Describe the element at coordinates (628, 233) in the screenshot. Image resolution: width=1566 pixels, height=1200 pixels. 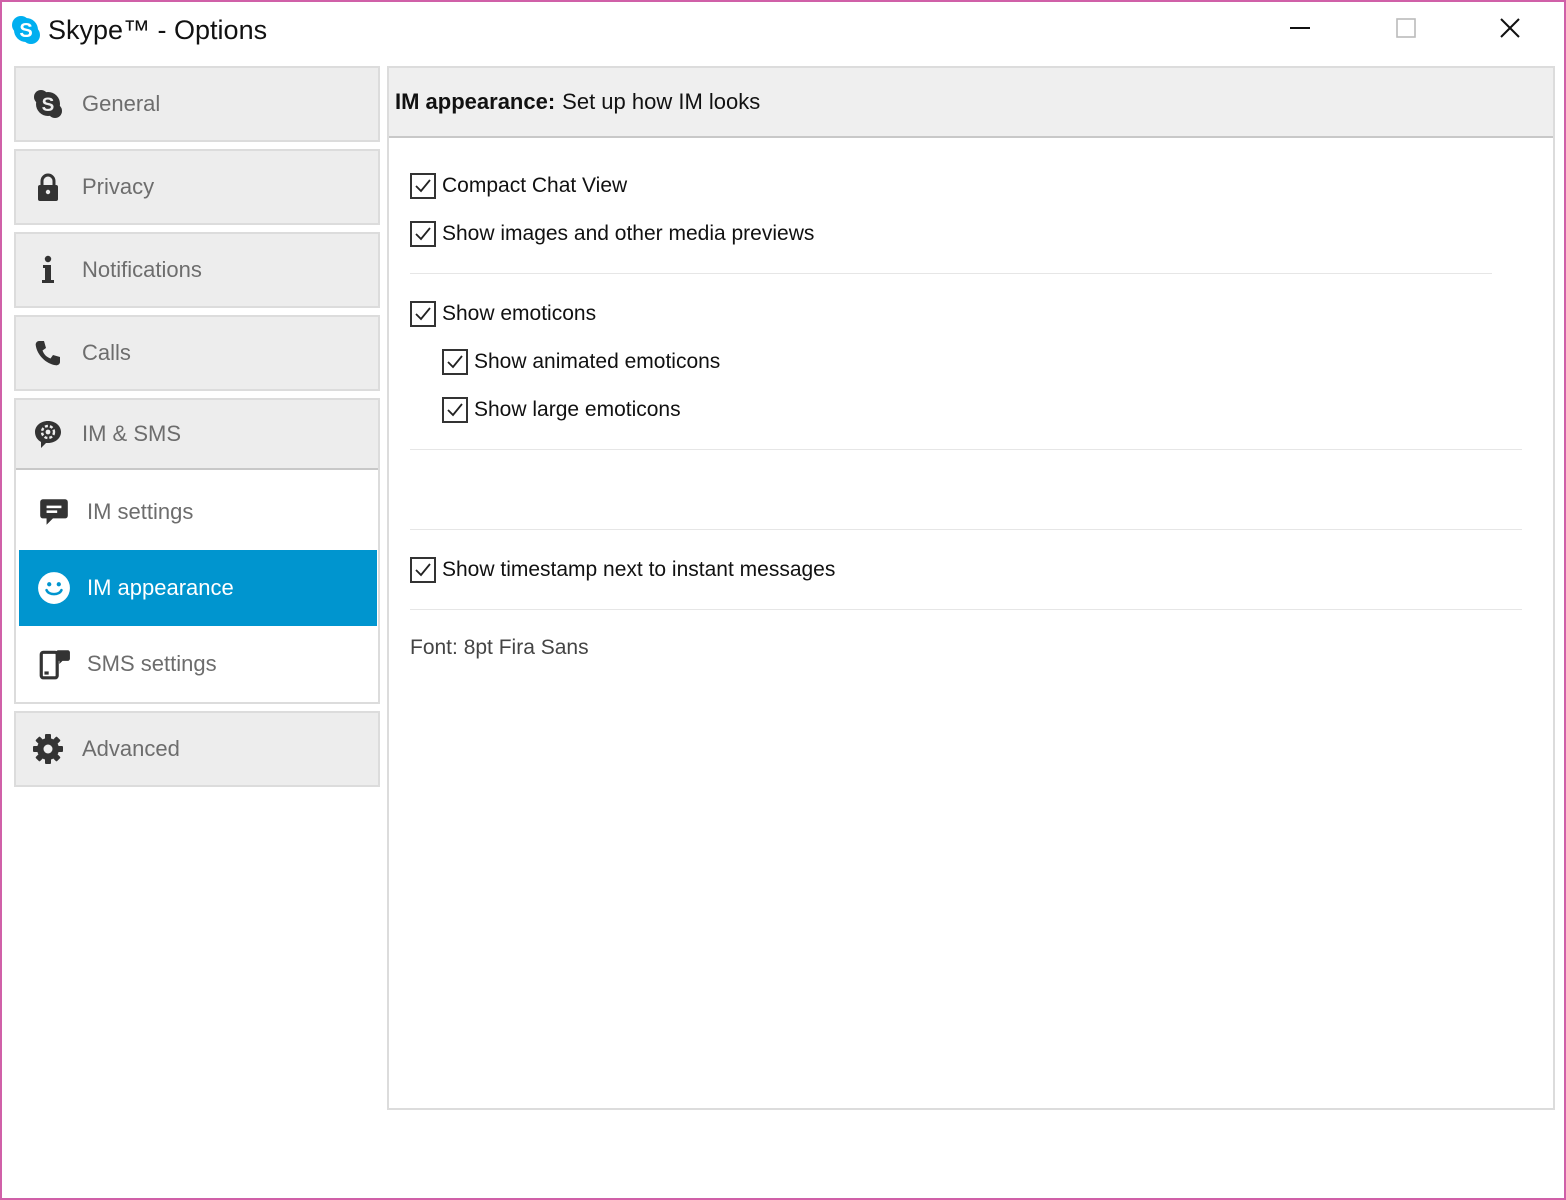
I see `show-media-previews-label: Show images and other media previews` at that location.